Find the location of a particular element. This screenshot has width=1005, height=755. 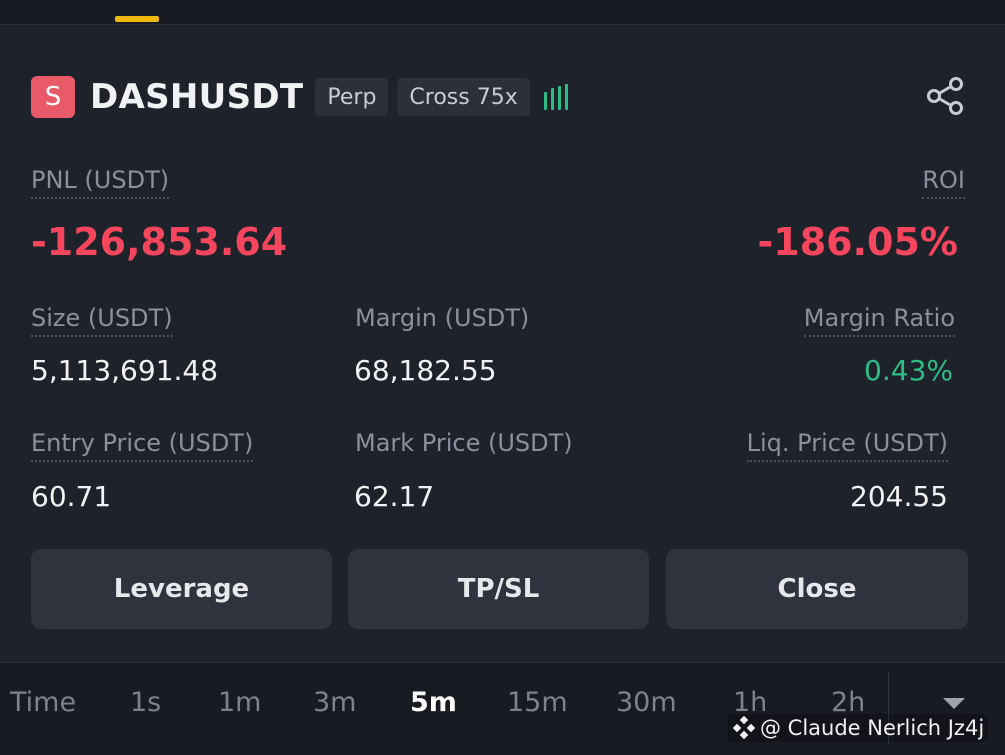

mark-price-value: 62.17 is located at coordinates (394, 496).